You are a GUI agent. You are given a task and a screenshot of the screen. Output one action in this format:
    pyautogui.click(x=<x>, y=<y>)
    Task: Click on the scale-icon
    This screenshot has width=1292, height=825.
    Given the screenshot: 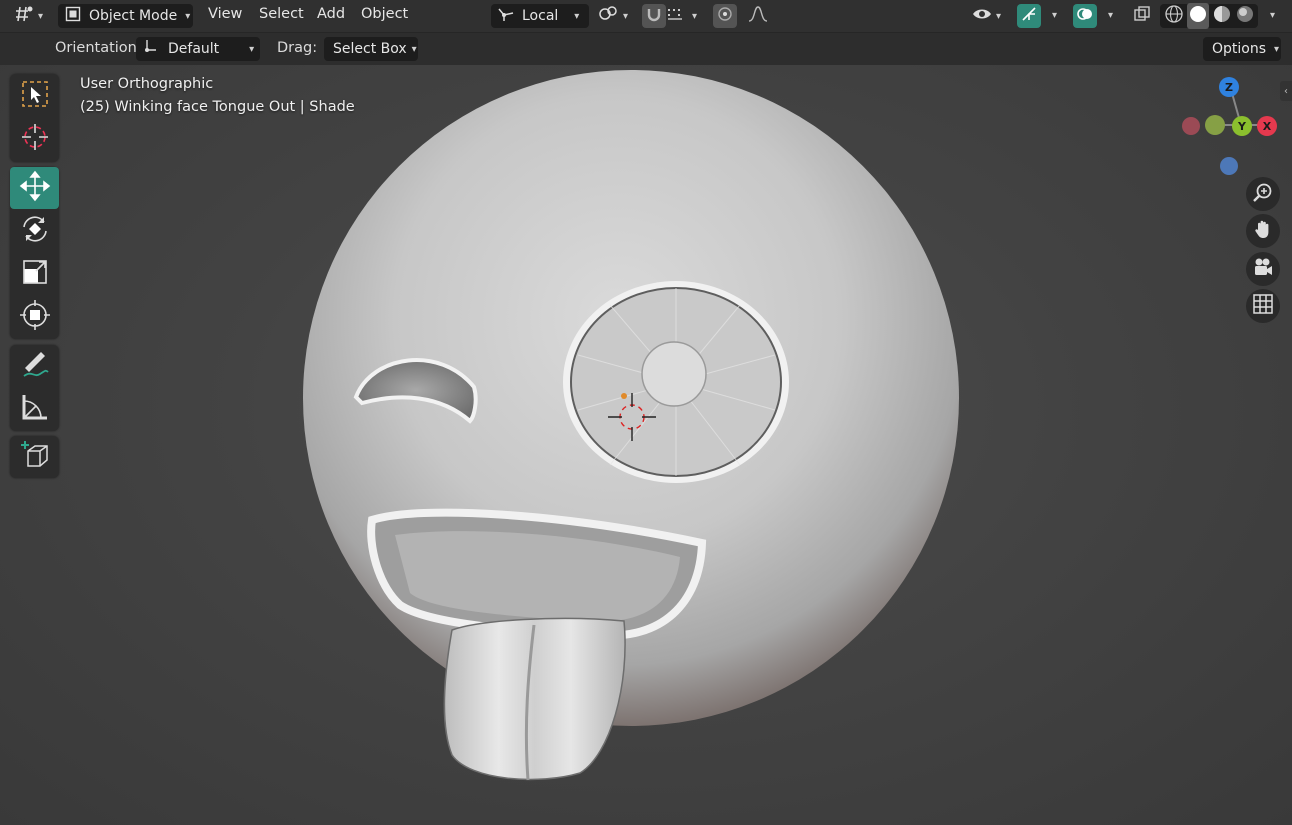 What is the action you would take?
    pyautogui.click(x=35, y=274)
    